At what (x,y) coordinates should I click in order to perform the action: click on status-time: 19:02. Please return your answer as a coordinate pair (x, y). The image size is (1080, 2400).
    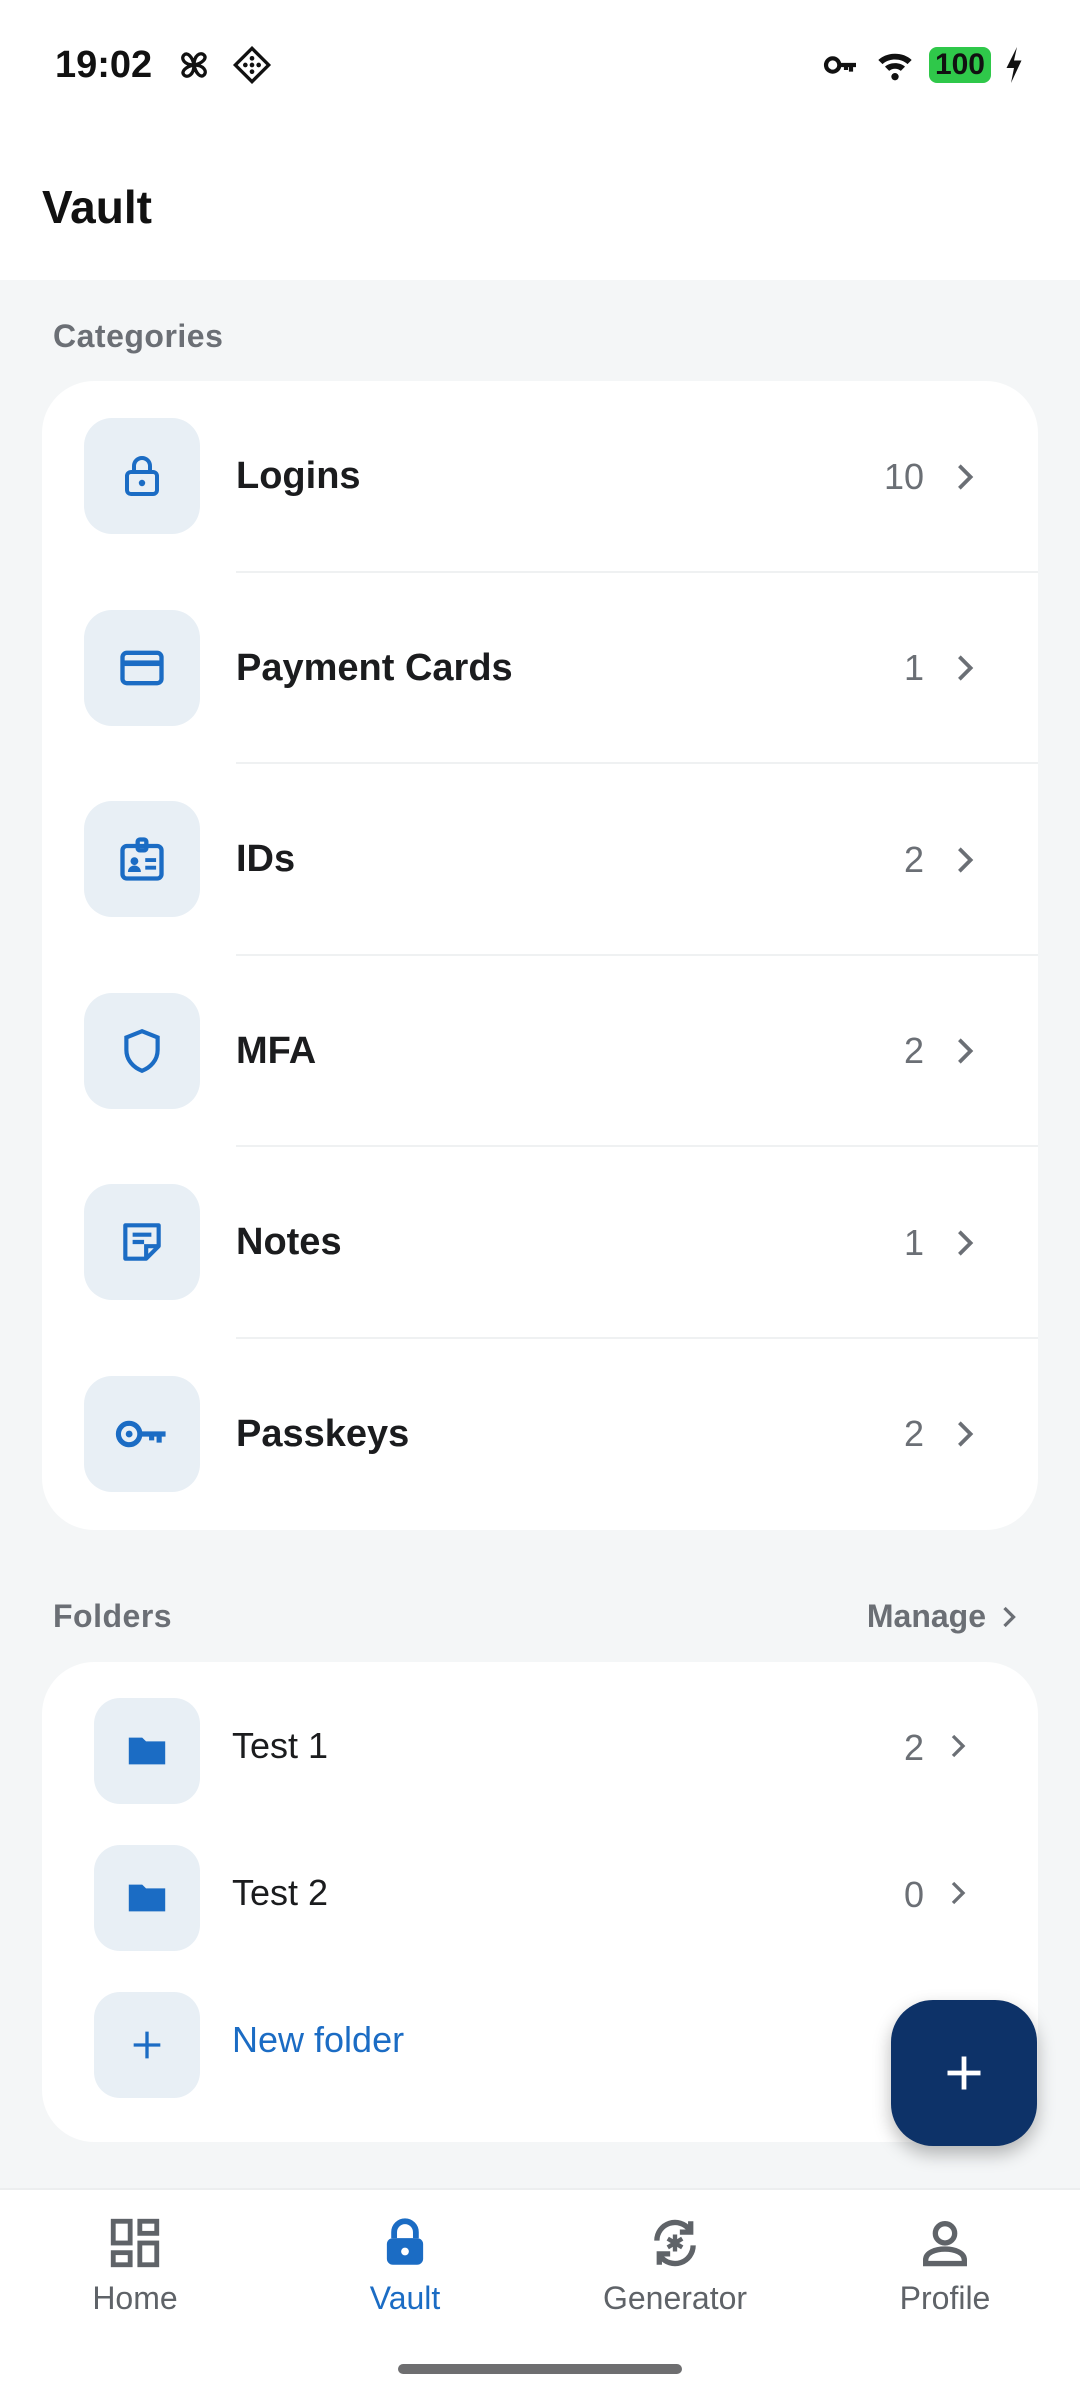
    Looking at the image, I should click on (104, 64).